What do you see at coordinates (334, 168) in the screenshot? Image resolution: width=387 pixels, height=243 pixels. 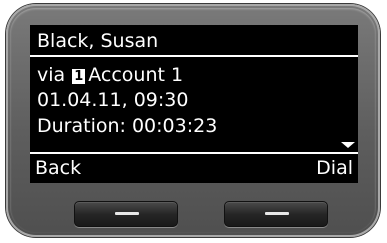 I see `dial-softkey-label: Dial` at bounding box center [334, 168].